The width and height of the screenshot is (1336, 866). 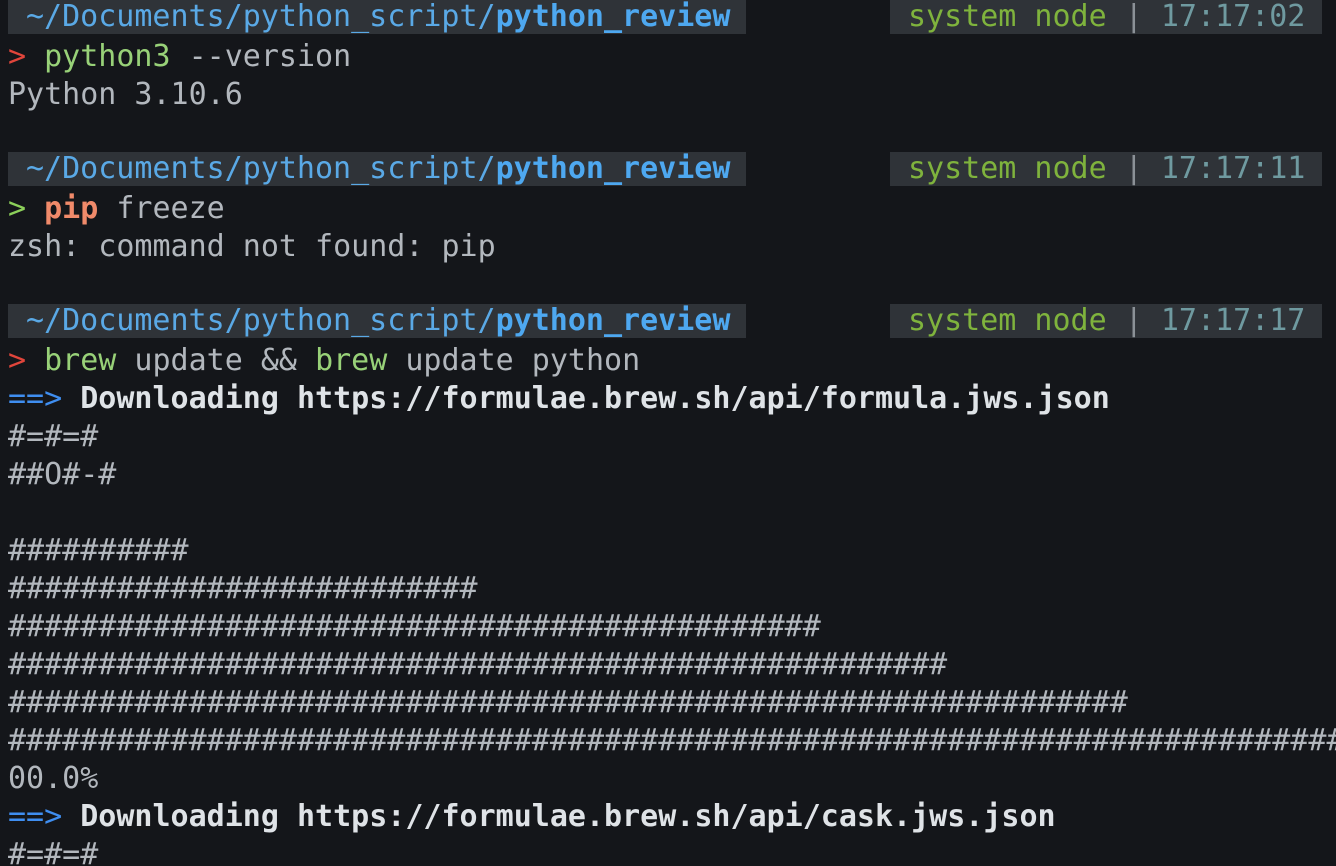 What do you see at coordinates (672, 209) in the screenshot?
I see `command-line: > pip freeze` at bounding box center [672, 209].